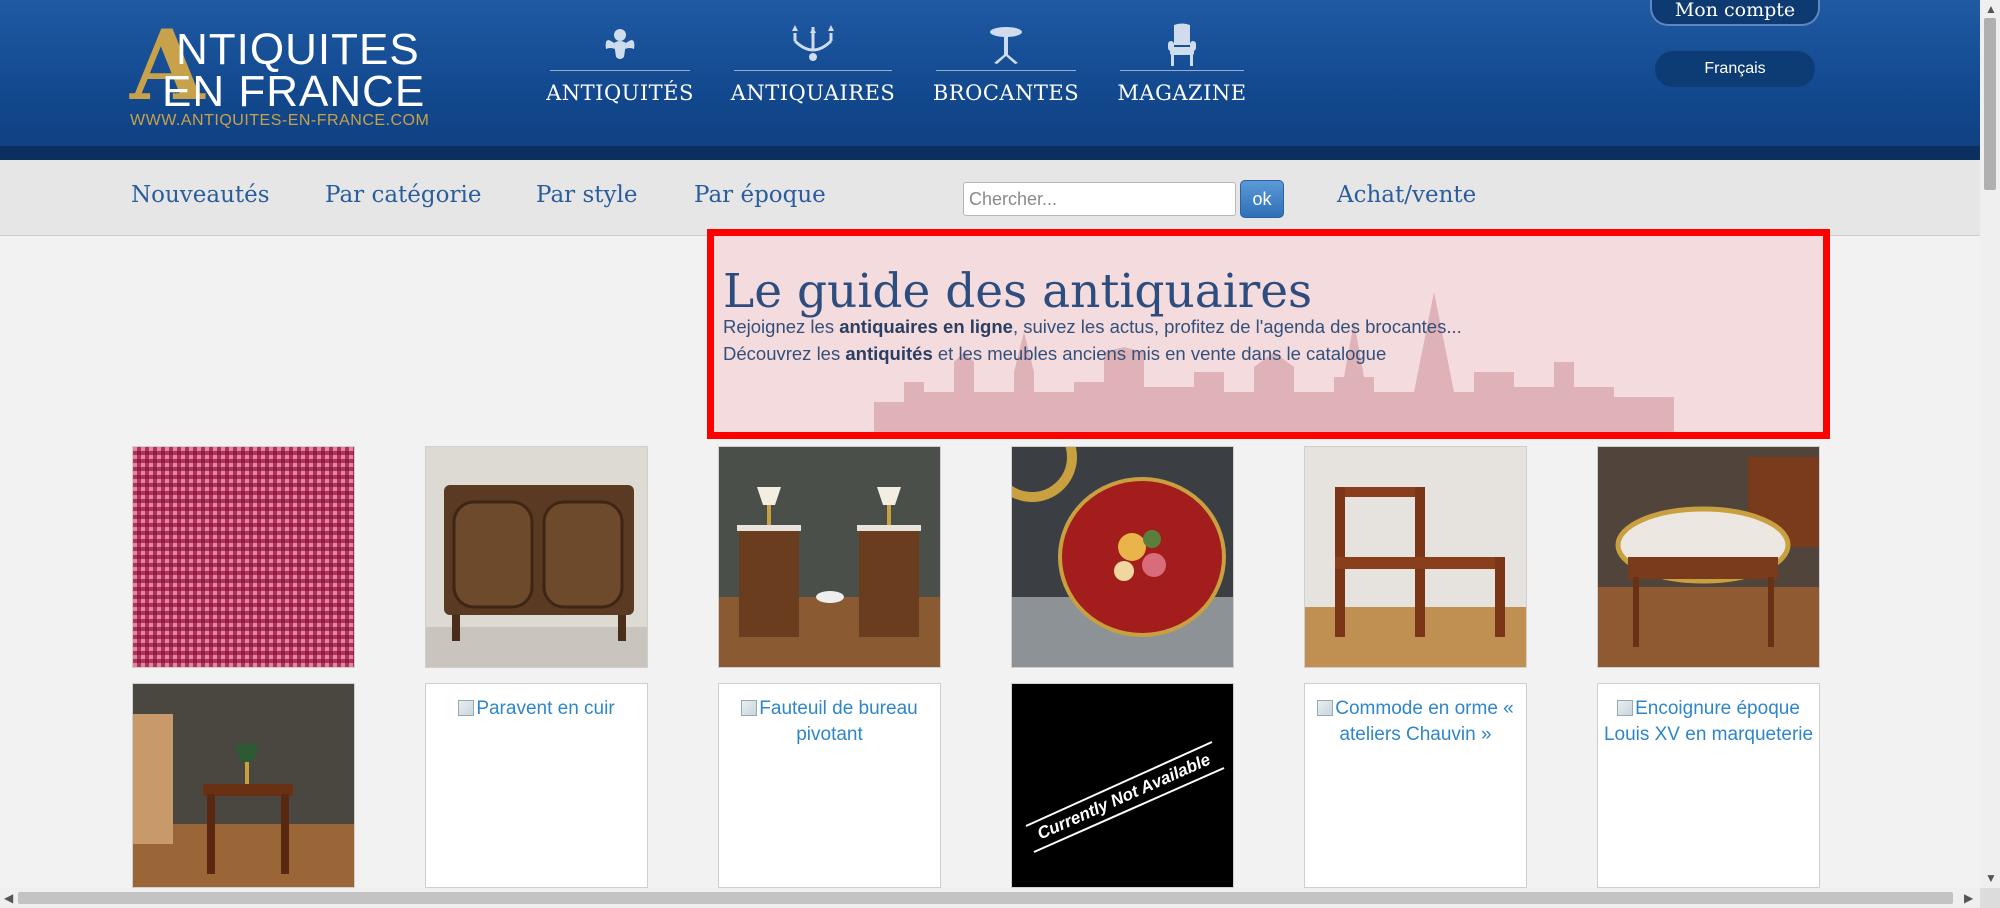  I want to click on not-available-placeholder: Currently Not Available, so click(1122, 785).